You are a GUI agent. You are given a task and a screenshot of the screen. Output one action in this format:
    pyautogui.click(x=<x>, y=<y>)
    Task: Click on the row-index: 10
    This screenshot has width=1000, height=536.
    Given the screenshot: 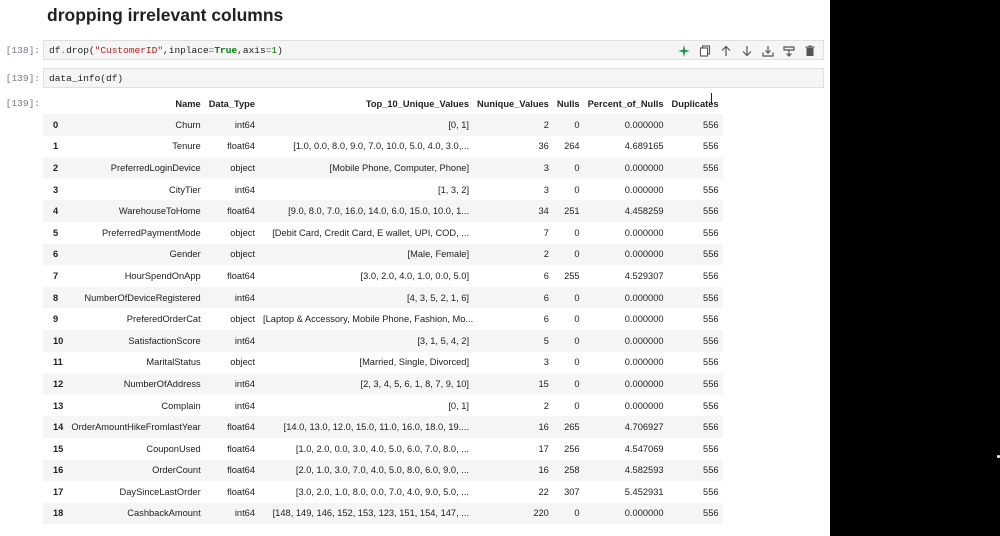 What is the action you would take?
    pyautogui.click(x=58, y=340)
    